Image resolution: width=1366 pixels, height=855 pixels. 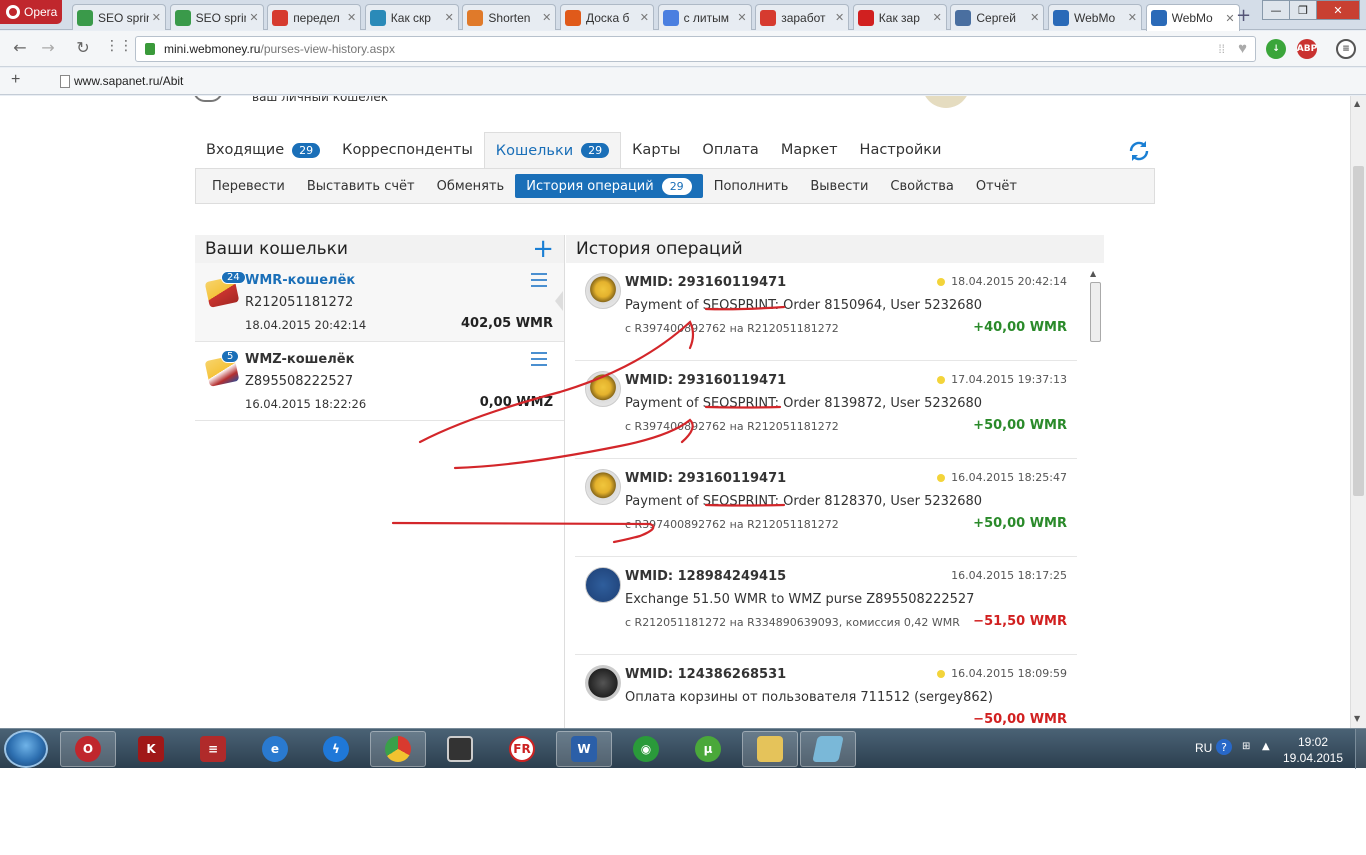 What do you see at coordinates (48, 47) in the screenshot?
I see `forward-icon: →` at bounding box center [48, 47].